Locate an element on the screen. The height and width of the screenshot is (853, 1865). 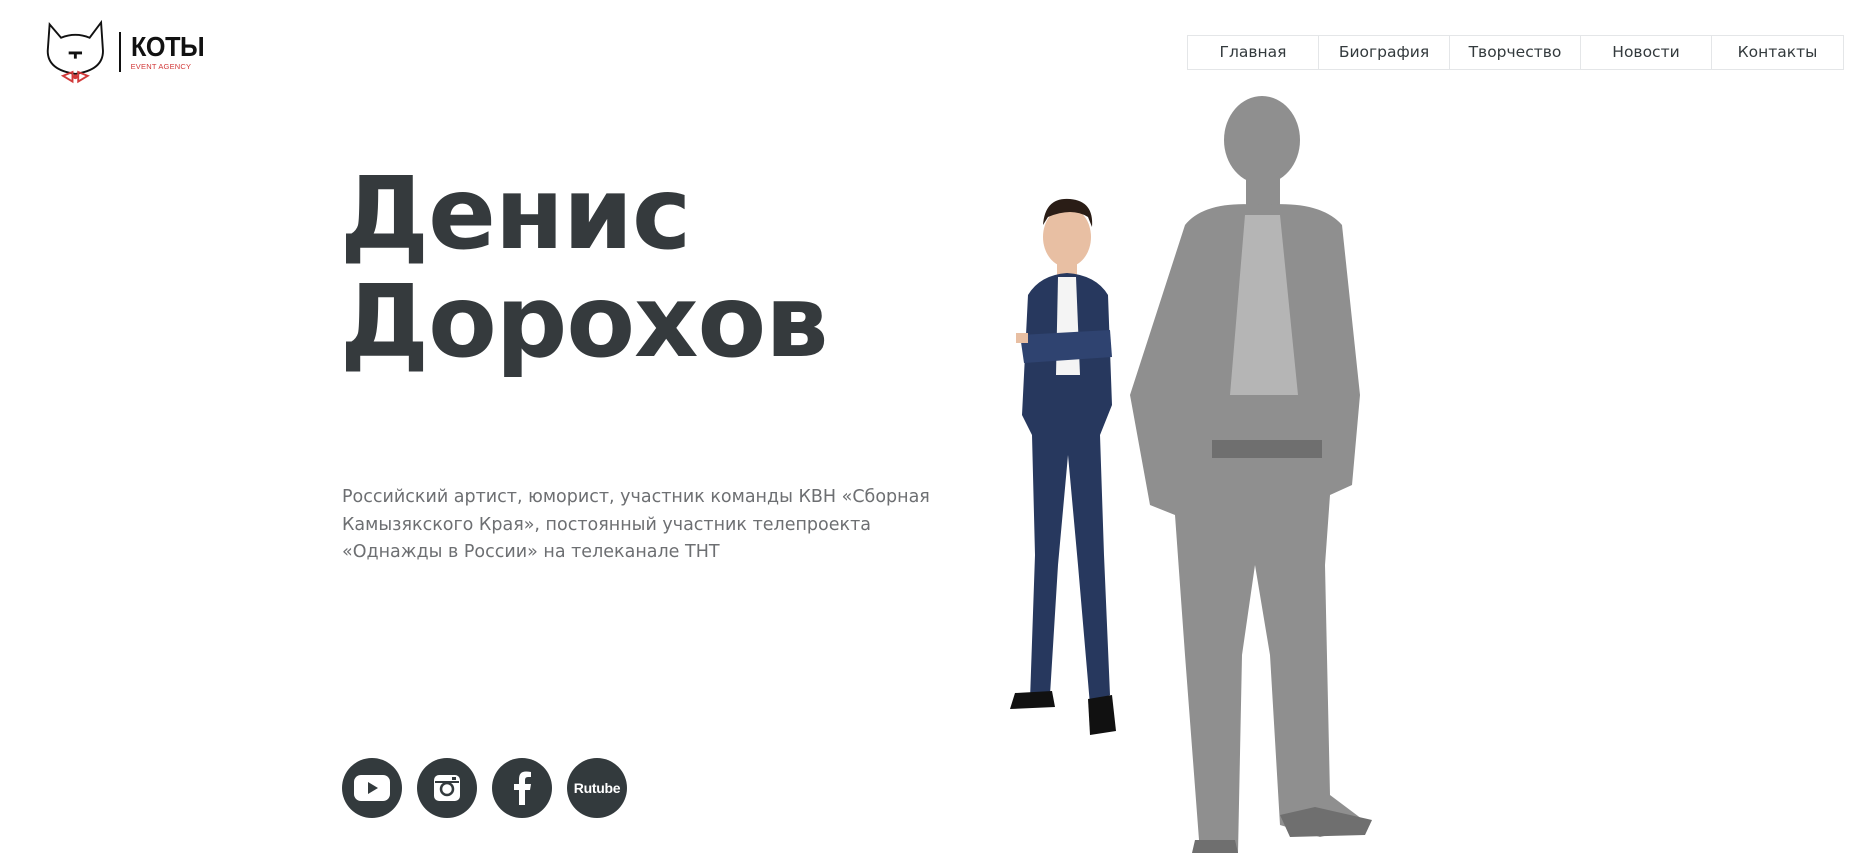
artist-last-name: Дорохов is located at coordinates (584, 321).